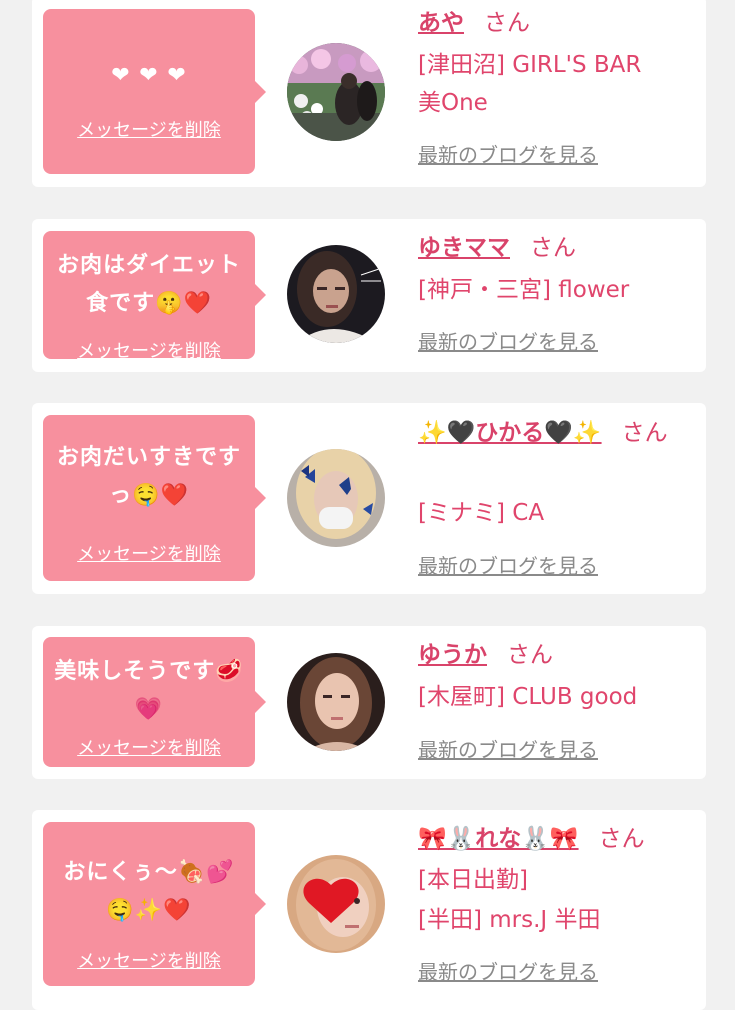  Describe the element at coordinates (441, 23) in the screenshot. I see `profile-name-link: あや` at that location.